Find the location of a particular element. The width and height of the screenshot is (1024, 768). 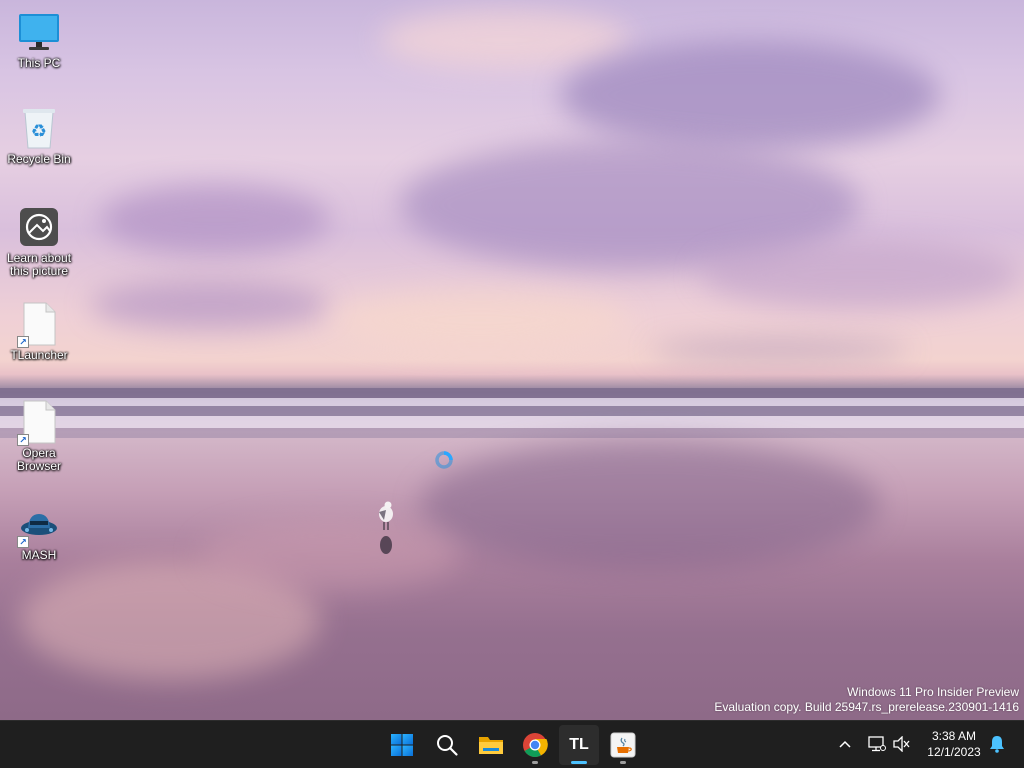

volume-muted-icon is located at coordinates (901, 744).